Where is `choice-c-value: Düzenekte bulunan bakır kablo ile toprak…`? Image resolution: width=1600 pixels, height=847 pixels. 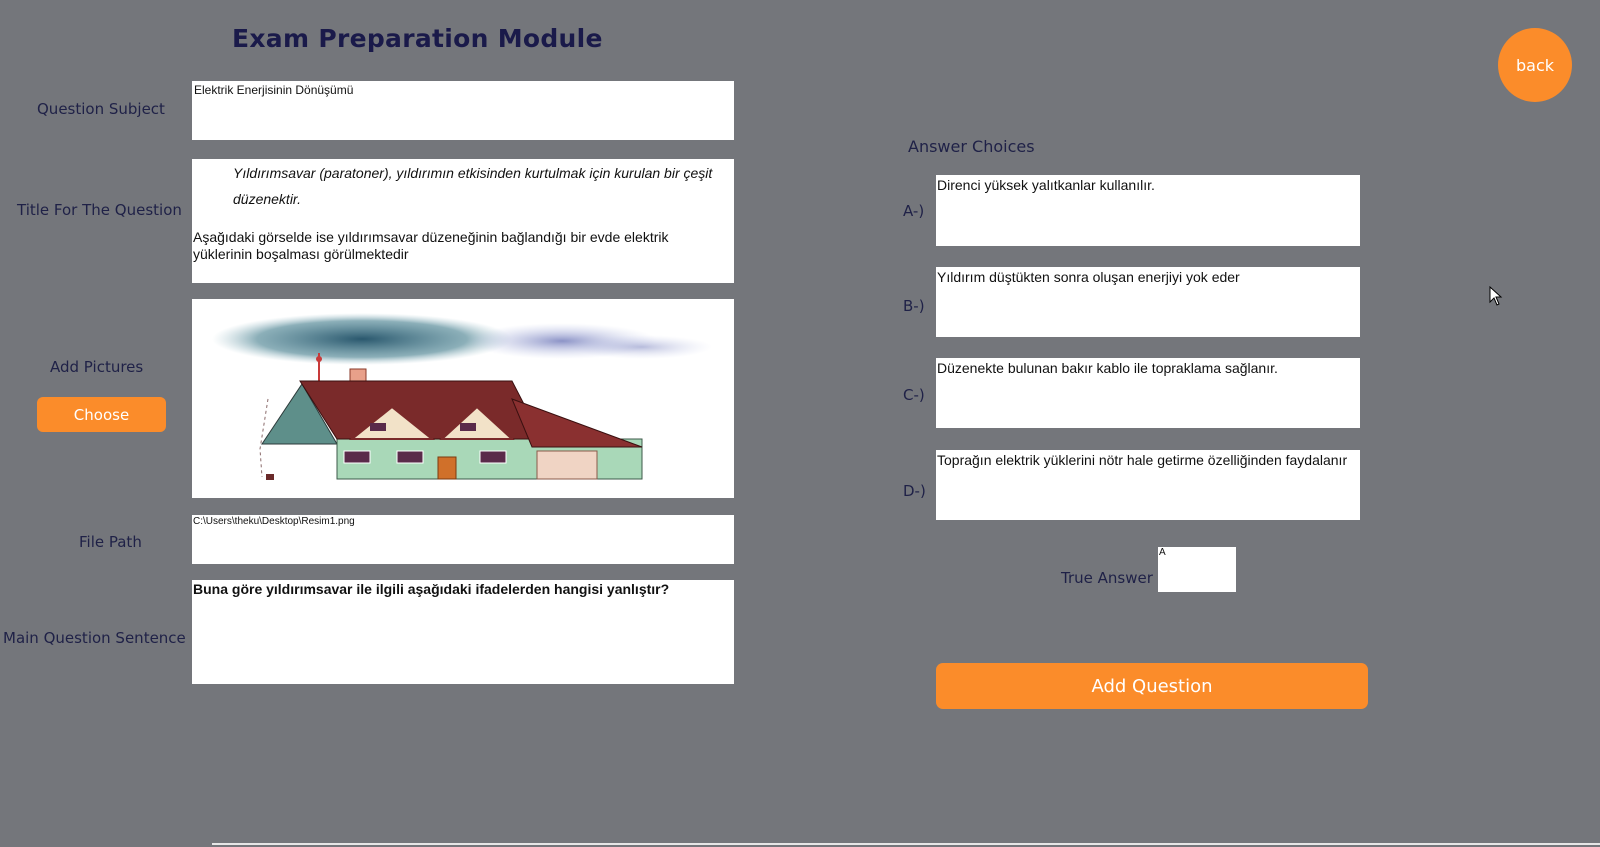 choice-c-value: Düzenekte bulunan bakır kablo ile toprak… is located at coordinates (1107, 368).